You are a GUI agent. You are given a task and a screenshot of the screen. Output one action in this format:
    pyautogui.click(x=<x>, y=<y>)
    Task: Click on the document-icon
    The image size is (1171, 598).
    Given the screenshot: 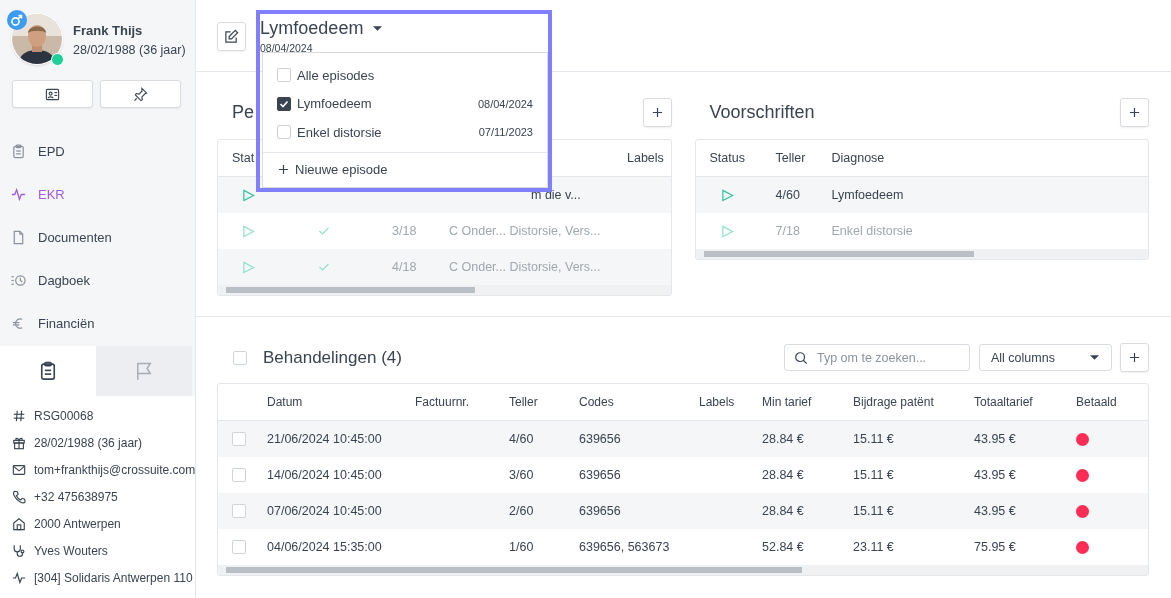 What is the action you would take?
    pyautogui.click(x=18, y=237)
    